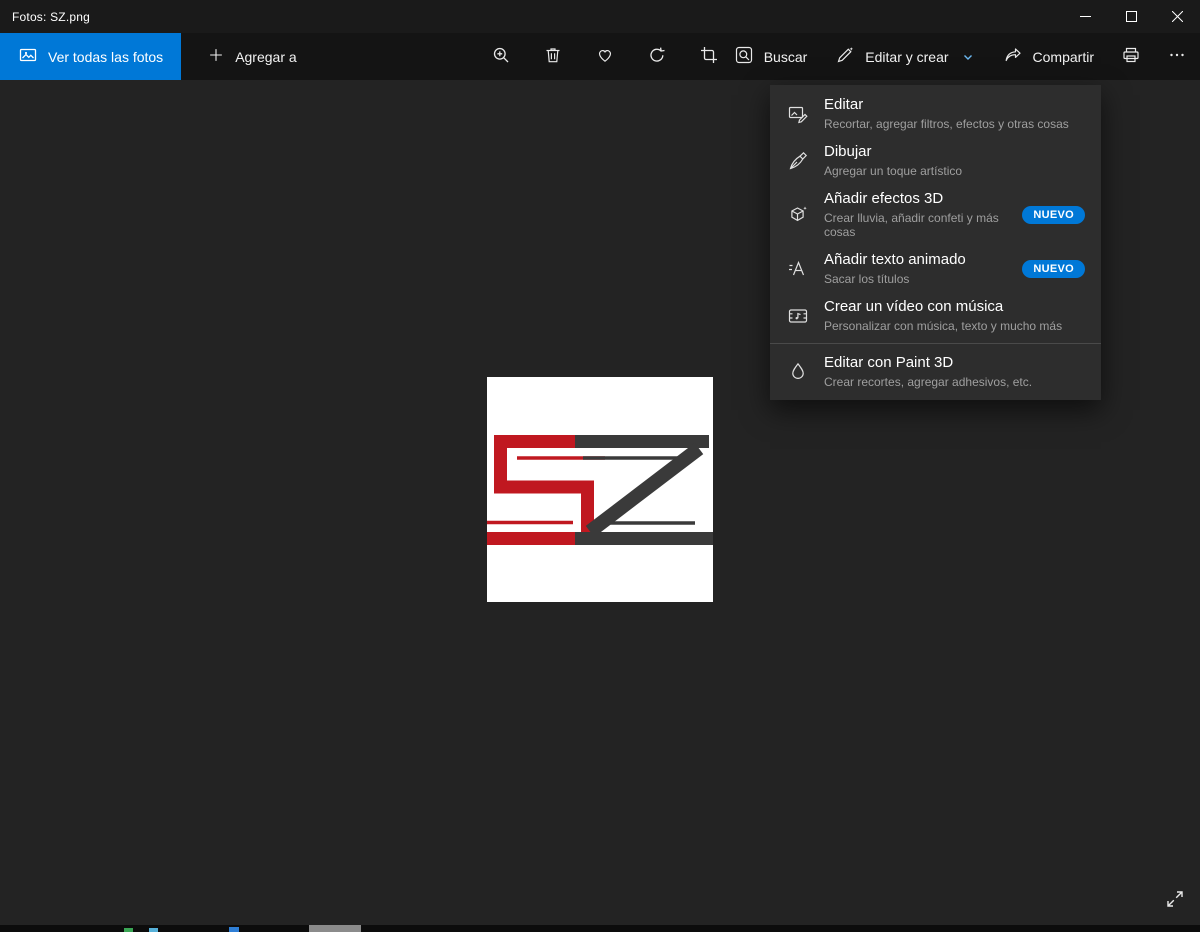 Image resolution: width=1200 pixels, height=932 pixels. Describe the element at coordinates (798, 161) in the screenshot. I see `pen-icon` at that location.